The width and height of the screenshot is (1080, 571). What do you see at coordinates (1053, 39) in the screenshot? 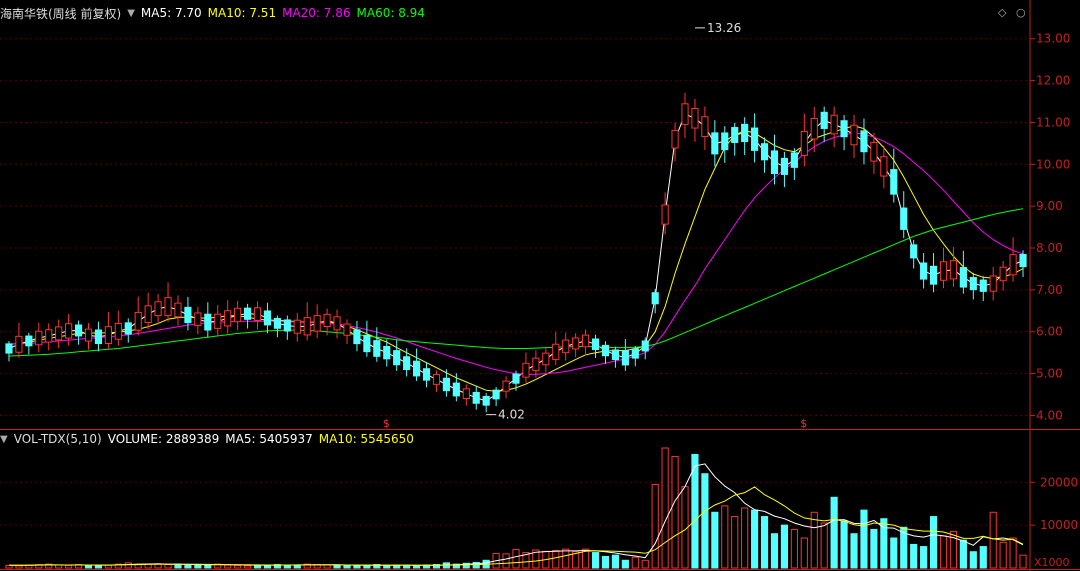
I see `price-tick-label: 13.00` at bounding box center [1053, 39].